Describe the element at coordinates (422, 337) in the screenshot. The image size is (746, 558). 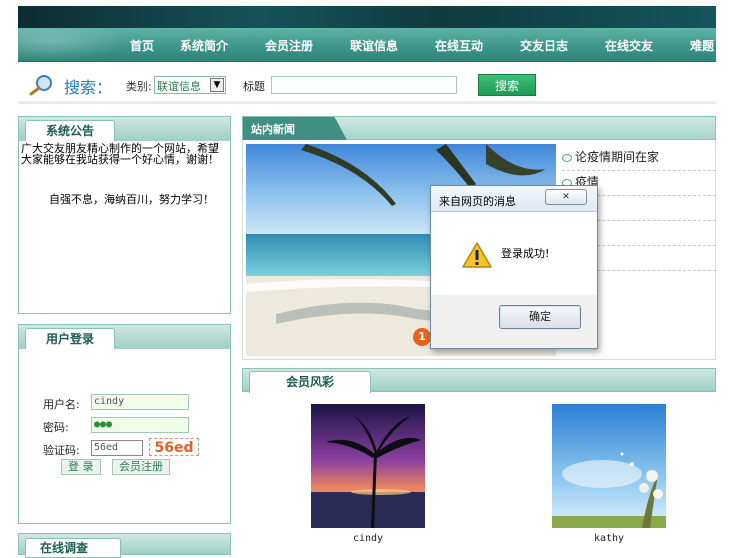
I see `slide-indicator-badge: 1` at that location.